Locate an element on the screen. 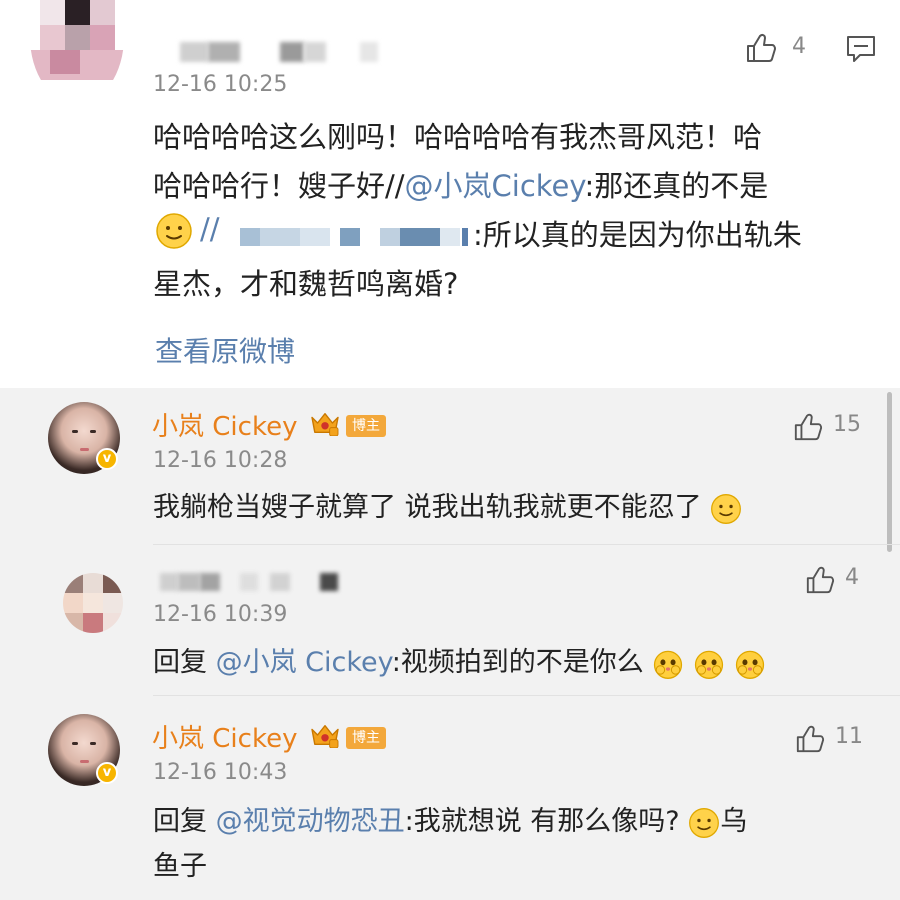 The image size is (900, 900). view-original-link: 查看原微博 is located at coordinates (225, 350).